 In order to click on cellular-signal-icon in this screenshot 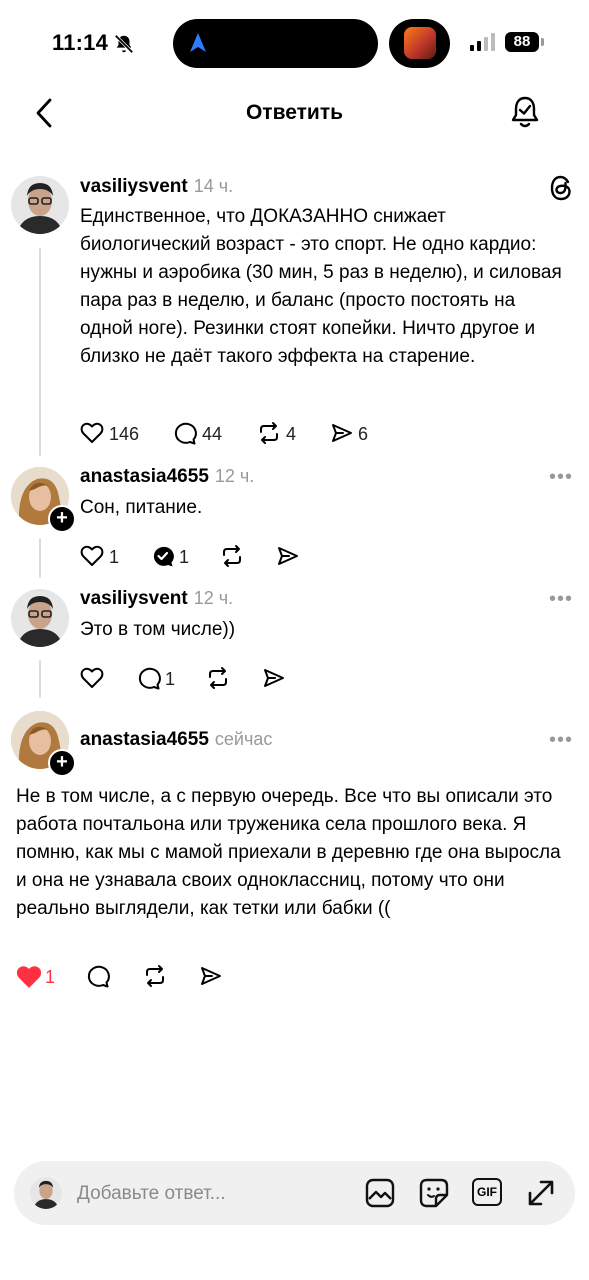, I will do `click(482, 42)`.